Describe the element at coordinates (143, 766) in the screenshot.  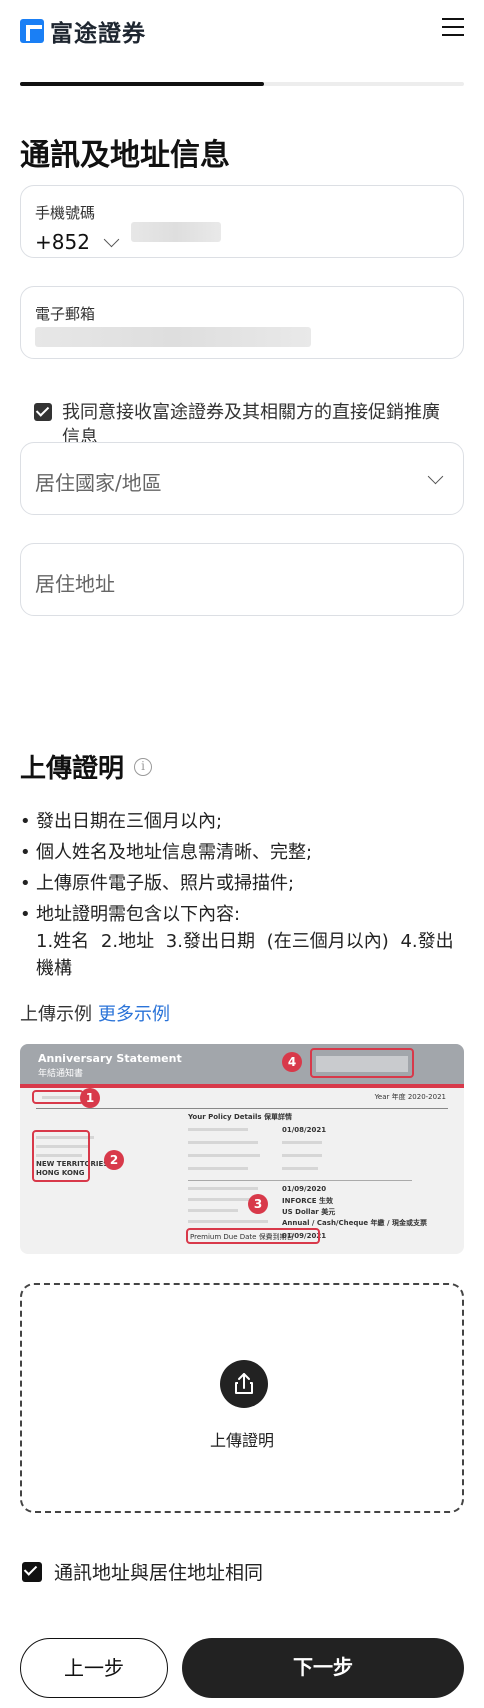
I see `info-icon: i` at that location.